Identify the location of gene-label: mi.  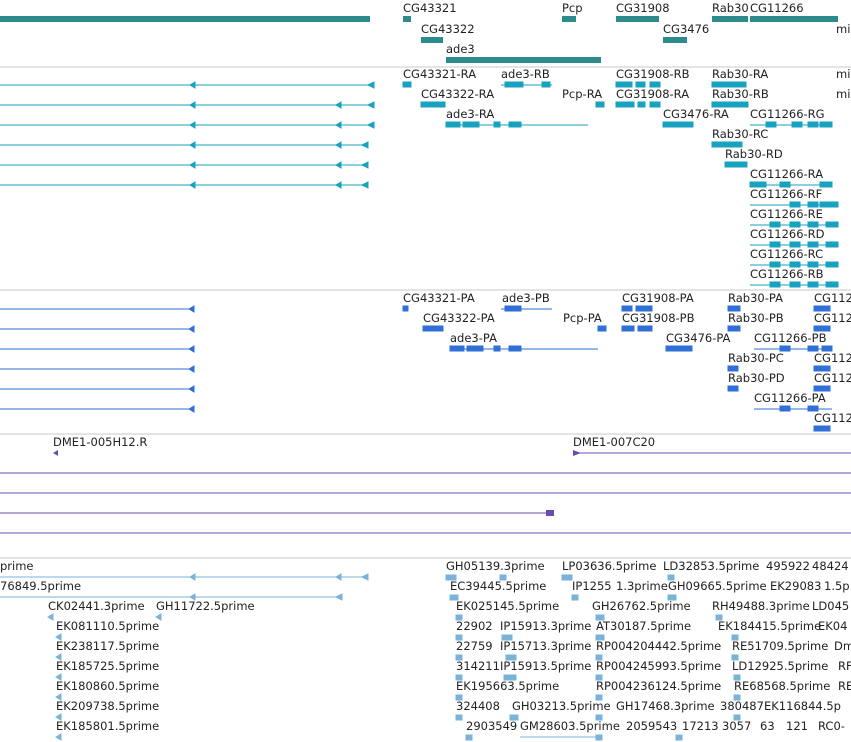
(843, 29).